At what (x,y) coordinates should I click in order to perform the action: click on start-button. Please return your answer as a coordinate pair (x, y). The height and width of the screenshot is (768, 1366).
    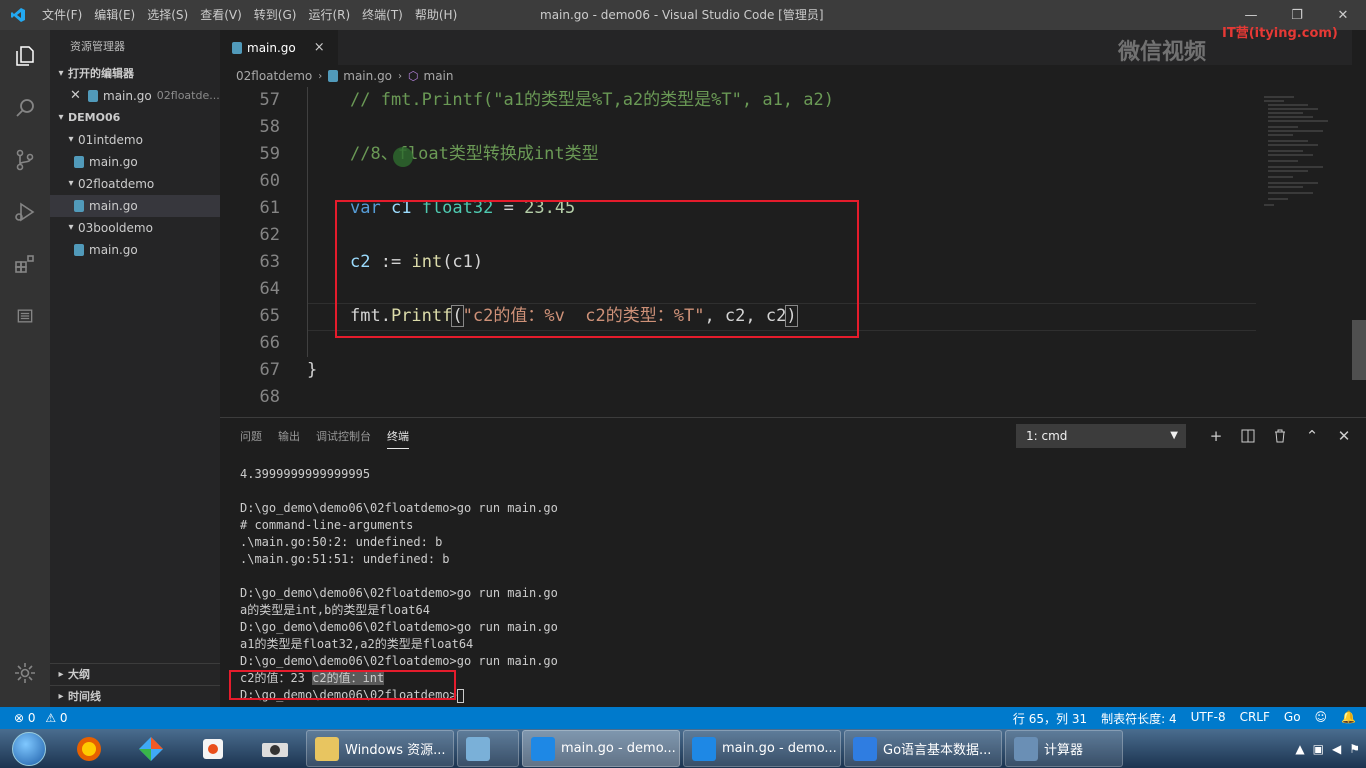
    Looking at the image, I should click on (29, 748).